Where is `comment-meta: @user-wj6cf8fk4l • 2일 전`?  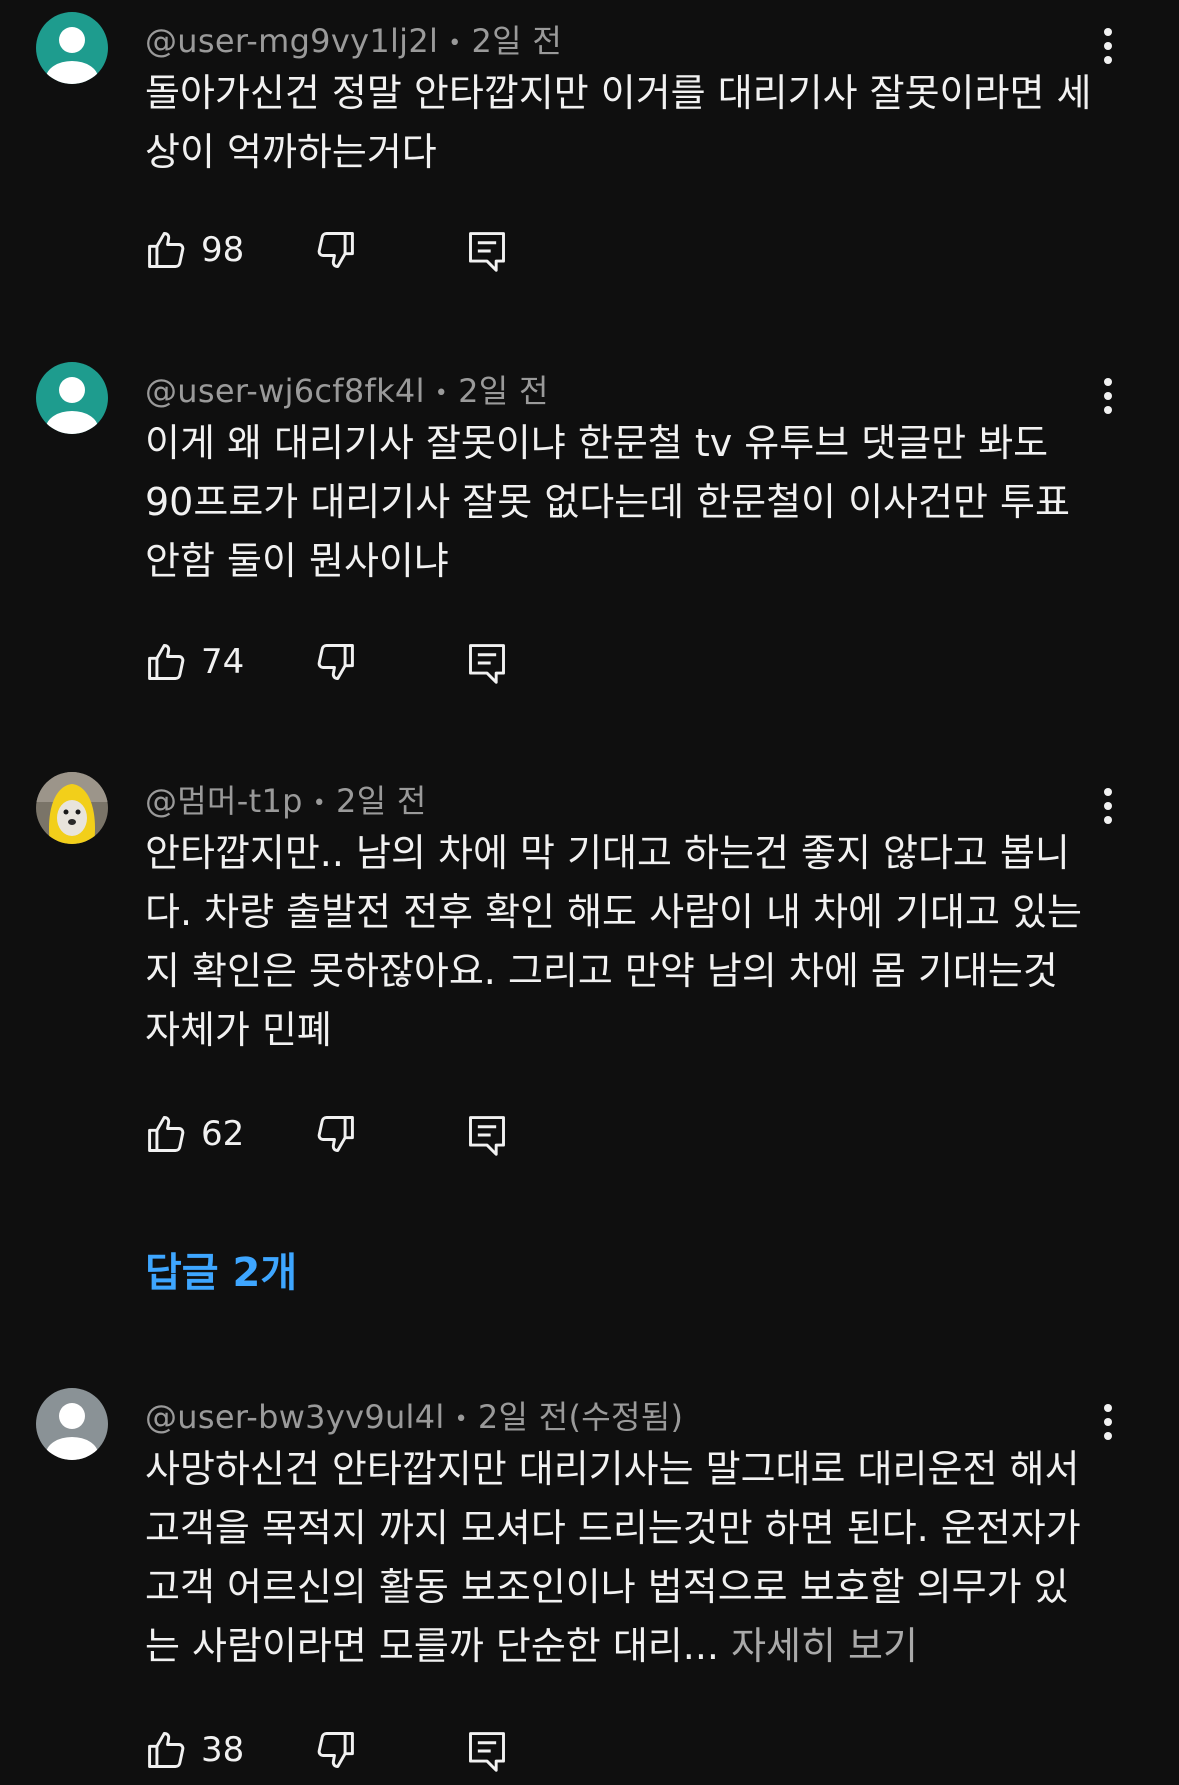
comment-meta: @user-wj6cf8fk4l • 2일 전 is located at coordinates (347, 389).